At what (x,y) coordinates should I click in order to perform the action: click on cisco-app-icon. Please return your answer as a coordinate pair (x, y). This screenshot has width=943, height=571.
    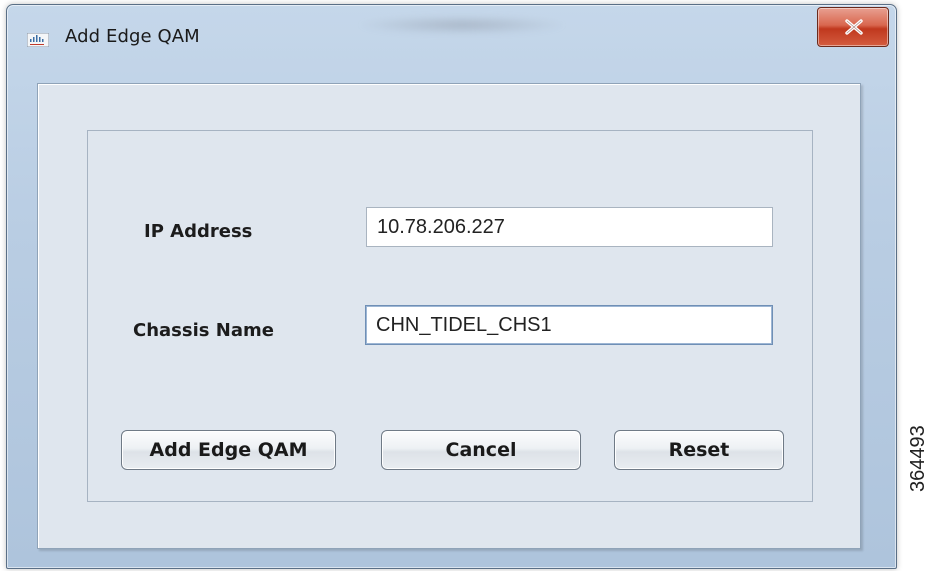
    Looking at the image, I should click on (38, 40).